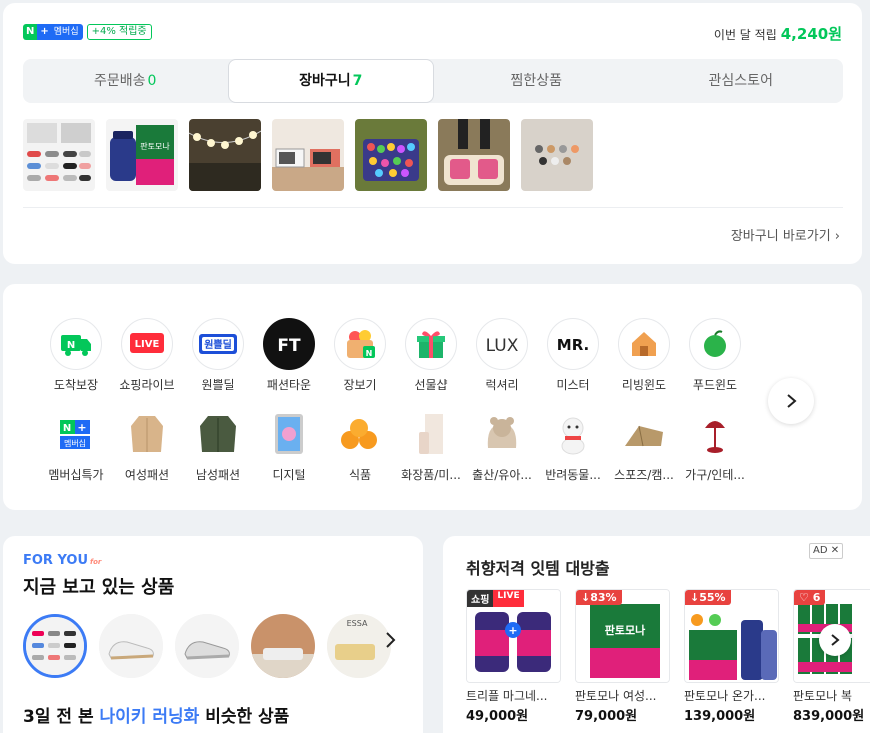  What do you see at coordinates (557, 155) in the screenshot?
I see `cart-item-round-chips` at bounding box center [557, 155].